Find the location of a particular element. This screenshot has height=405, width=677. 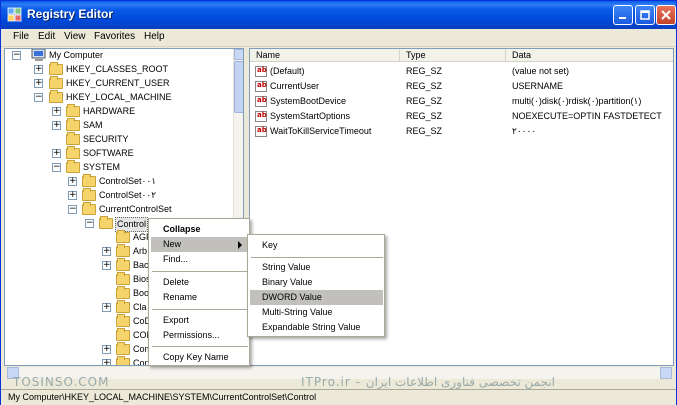

tree-node: − HKEY_LOCAL_MACHINE is located at coordinates (119, 97).